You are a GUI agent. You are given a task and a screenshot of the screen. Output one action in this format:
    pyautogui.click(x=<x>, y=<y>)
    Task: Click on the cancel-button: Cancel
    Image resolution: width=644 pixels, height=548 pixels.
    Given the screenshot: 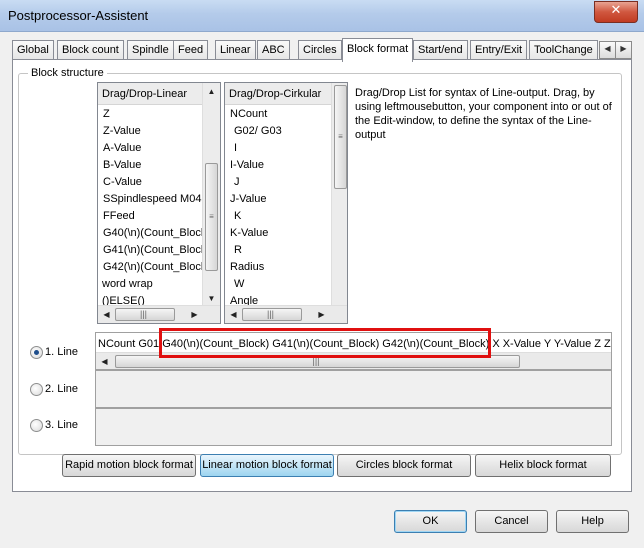 What is the action you would take?
    pyautogui.click(x=511, y=521)
    